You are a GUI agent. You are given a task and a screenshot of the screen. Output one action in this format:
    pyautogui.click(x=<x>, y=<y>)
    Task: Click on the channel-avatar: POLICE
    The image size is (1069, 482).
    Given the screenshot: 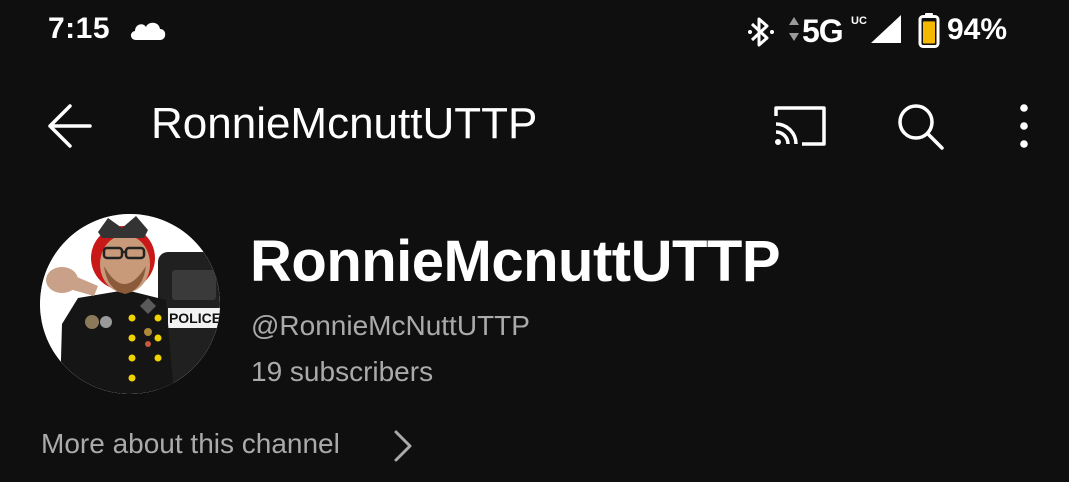 What is the action you would take?
    pyautogui.click(x=130, y=304)
    